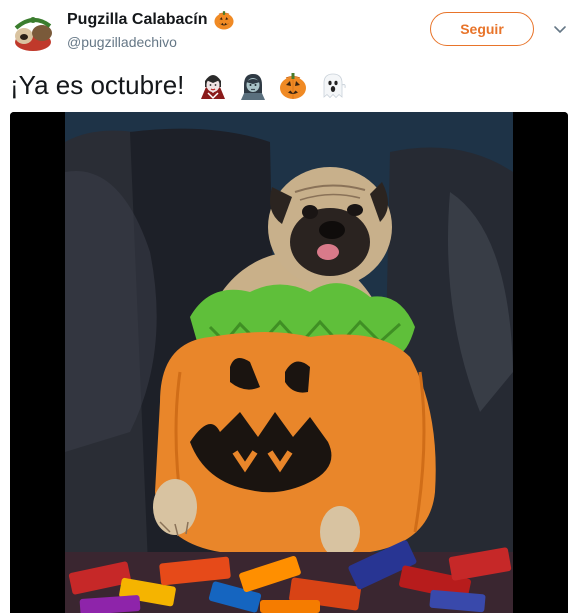 The width and height of the screenshot is (577, 613). Describe the element at coordinates (333, 86) in the screenshot. I see `ghost-icon` at that location.